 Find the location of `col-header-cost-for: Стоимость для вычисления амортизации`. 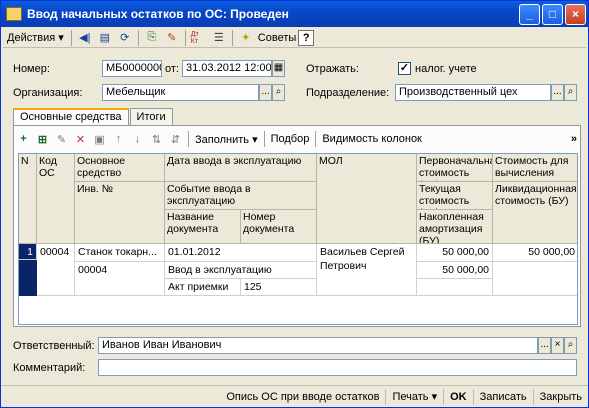

col-header-cost-for: Стоимость для вычисления амортизации is located at coordinates (535, 168).